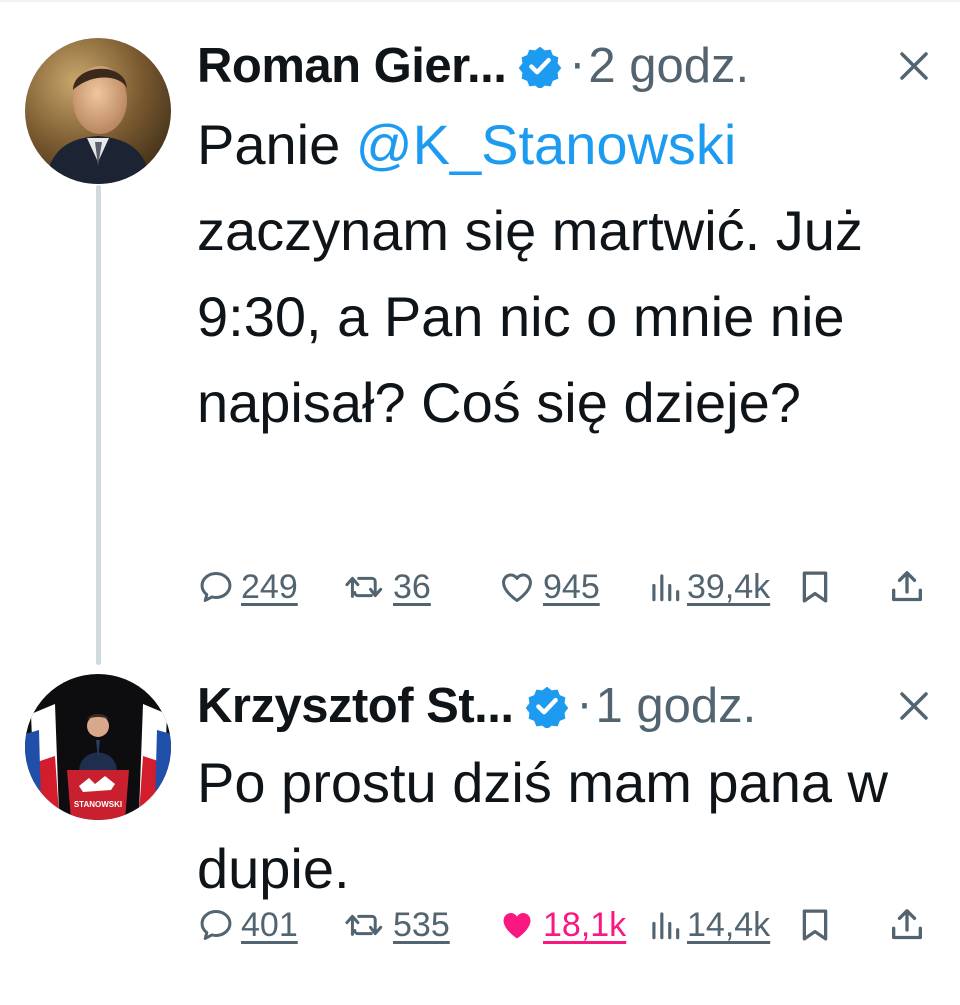 The image size is (960, 1005). What do you see at coordinates (421, 924) in the screenshot?
I see `retweet-count: 535` at bounding box center [421, 924].